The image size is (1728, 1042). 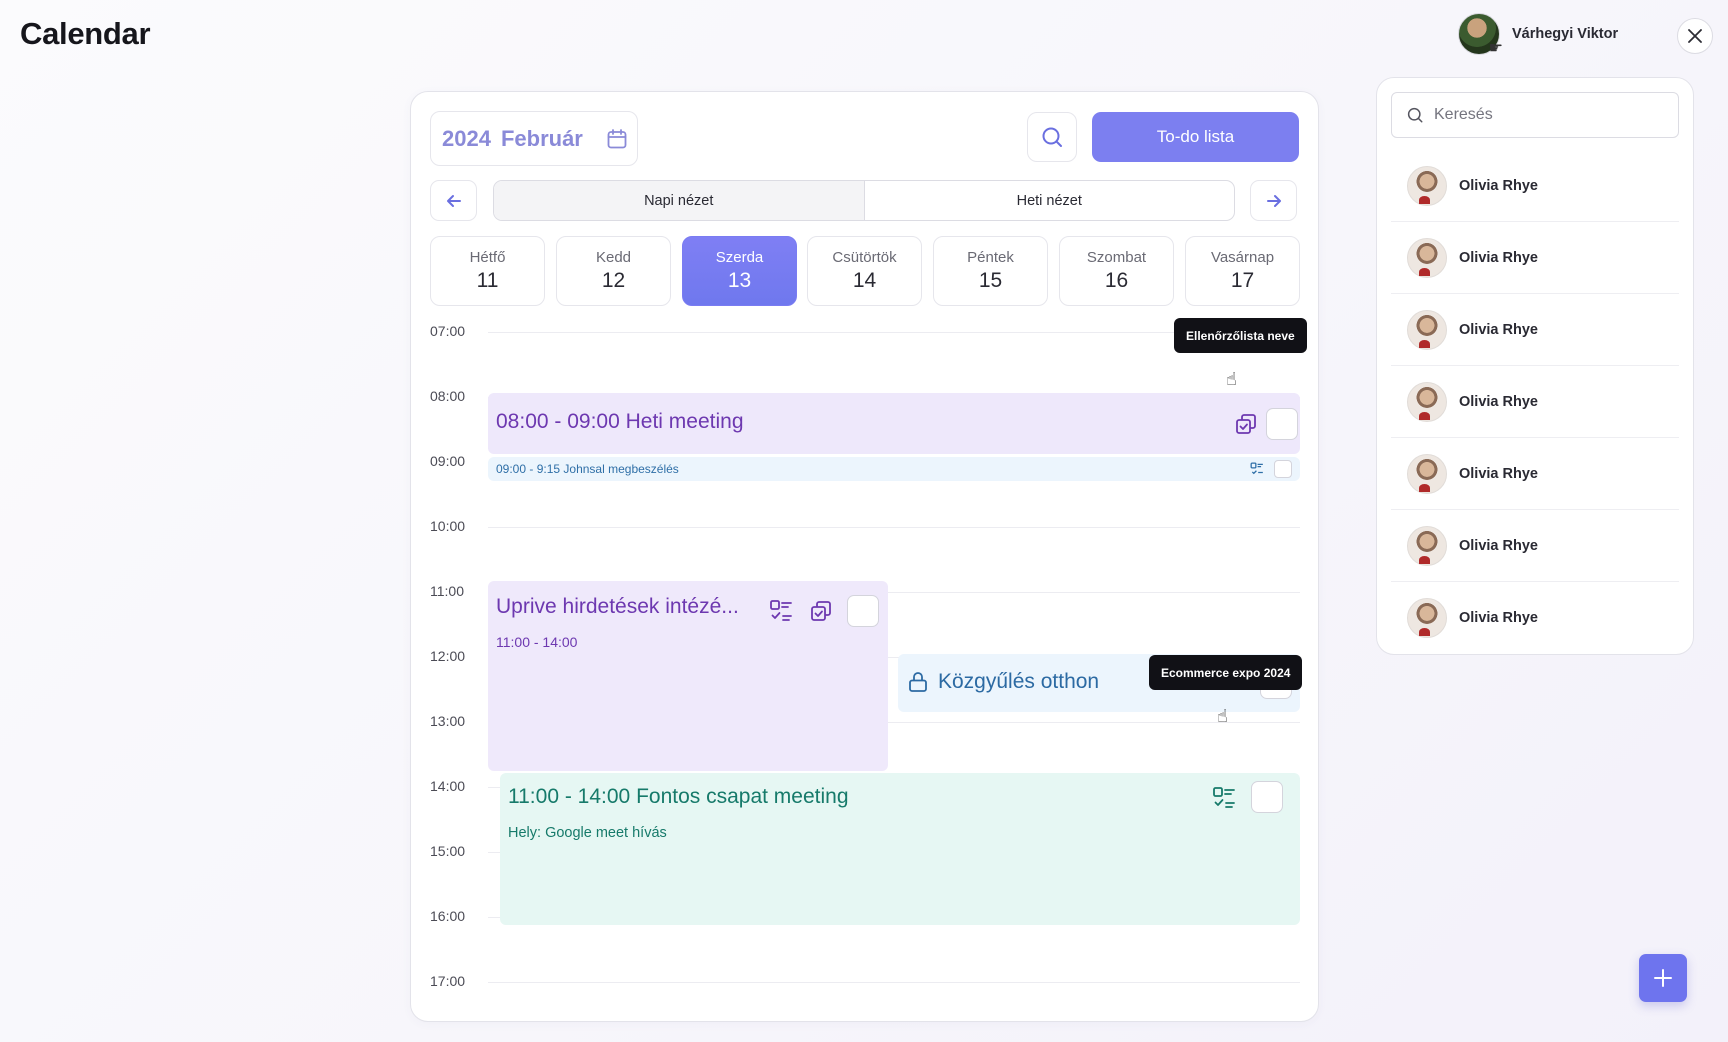 What do you see at coordinates (894, 469) in the screenshot?
I see `event-johnsal-megbeszeles: 09:00 - 9:15 Johnsal megbeszélés` at bounding box center [894, 469].